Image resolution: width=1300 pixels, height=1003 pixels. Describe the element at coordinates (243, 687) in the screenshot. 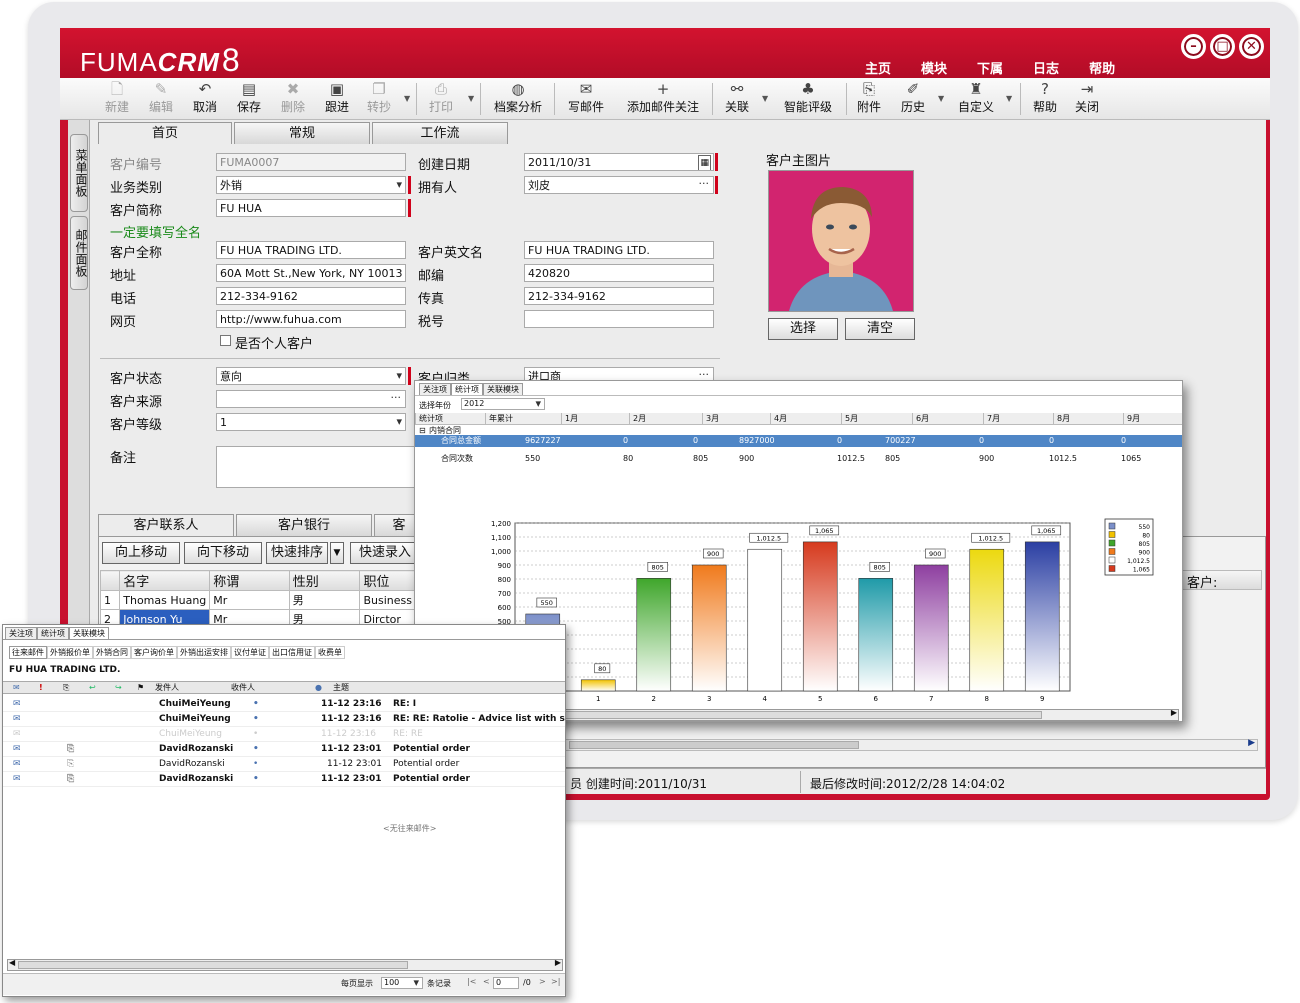

I see `recipient-header: 收件人` at that location.